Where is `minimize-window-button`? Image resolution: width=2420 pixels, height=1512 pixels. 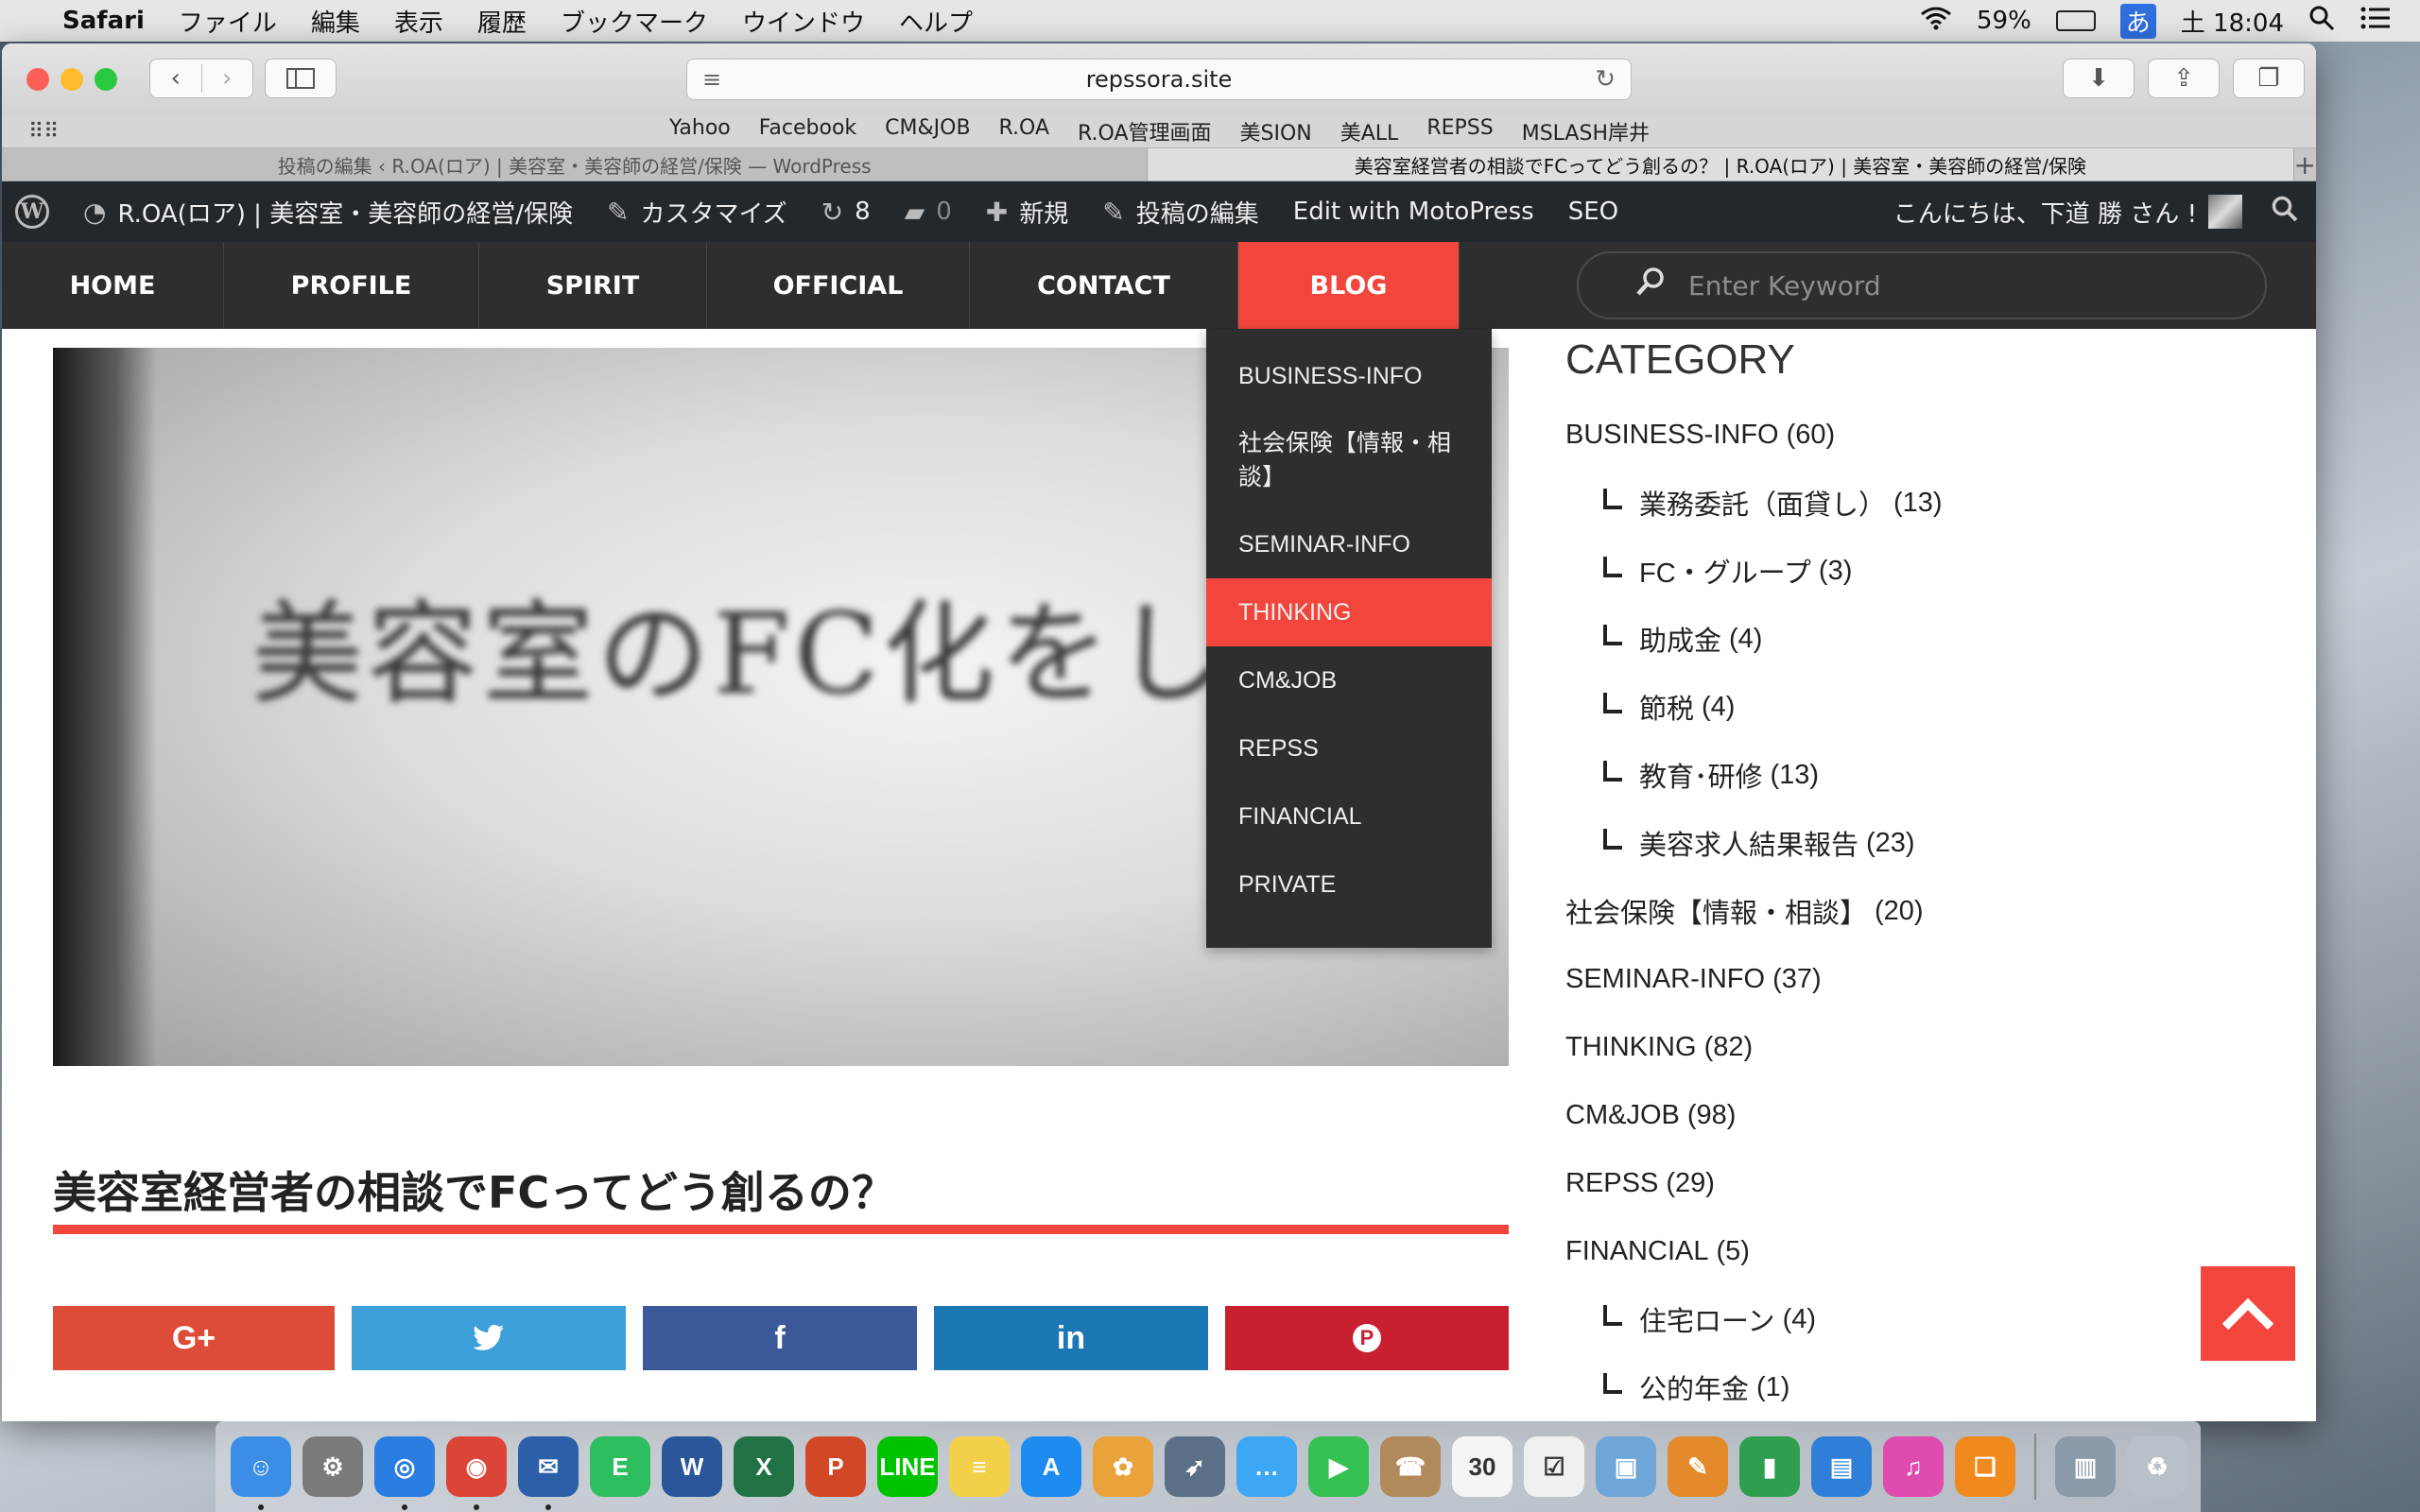 minimize-window-button is located at coordinates (71, 79).